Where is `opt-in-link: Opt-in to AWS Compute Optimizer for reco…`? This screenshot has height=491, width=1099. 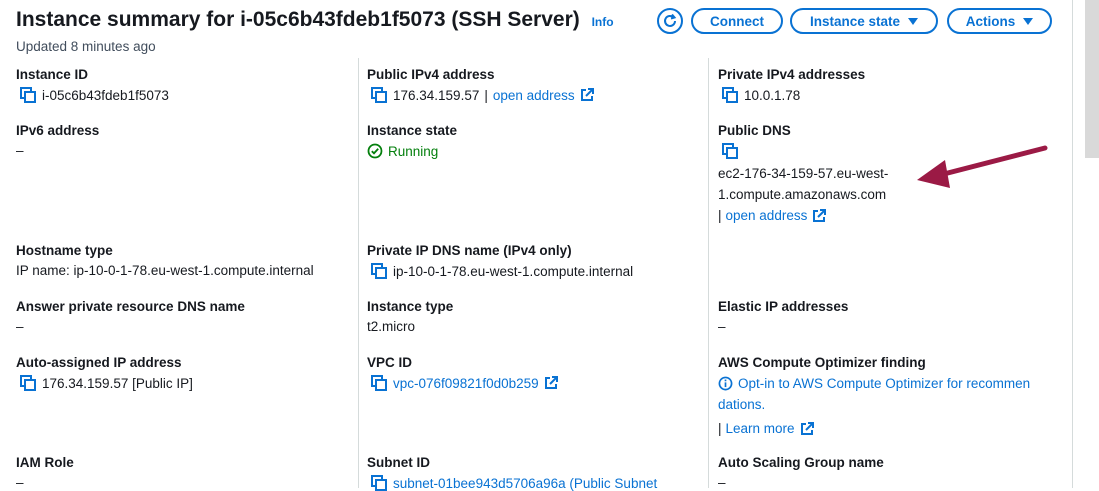
opt-in-link: Opt-in to AWS Compute Optimizer for reco… is located at coordinates (884, 383).